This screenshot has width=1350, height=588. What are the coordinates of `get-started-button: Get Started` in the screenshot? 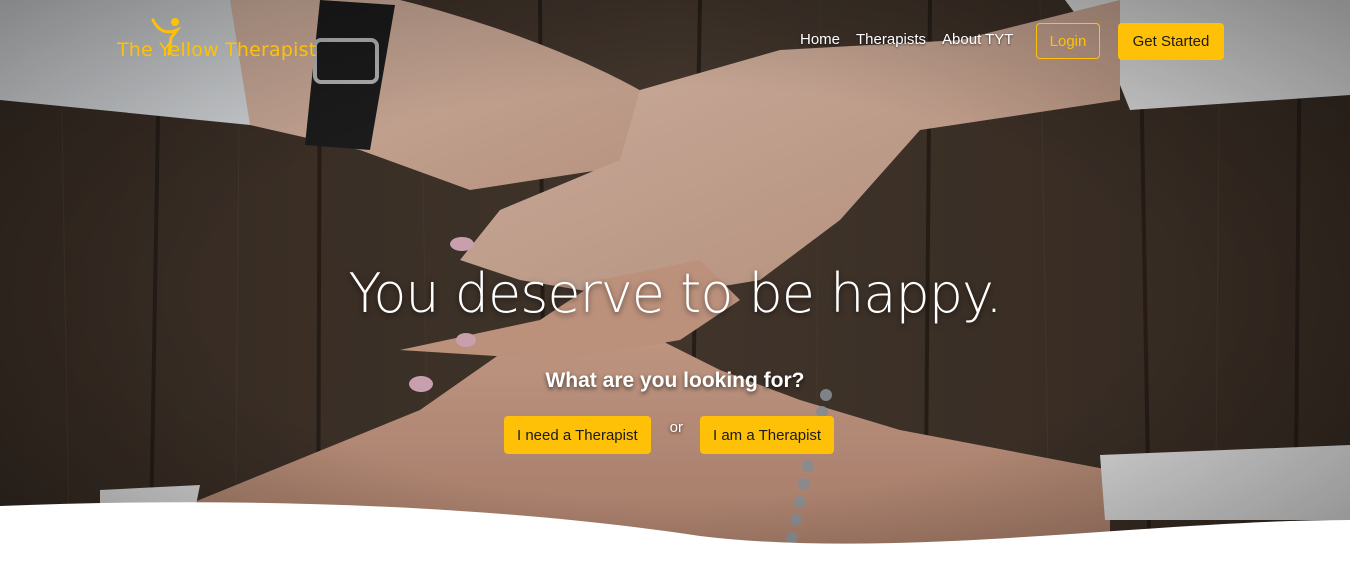 It's located at (1171, 41).